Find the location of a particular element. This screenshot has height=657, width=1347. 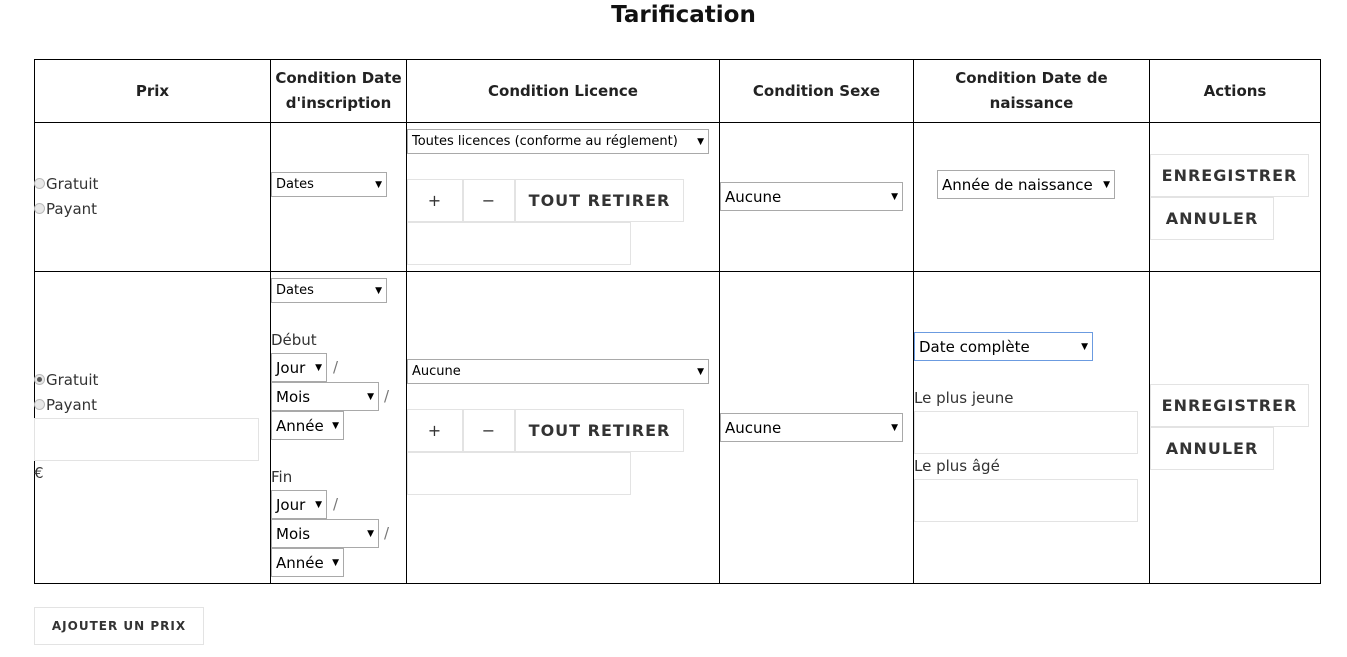

fin-year-select: Année ▼ is located at coordinates (307, 562).